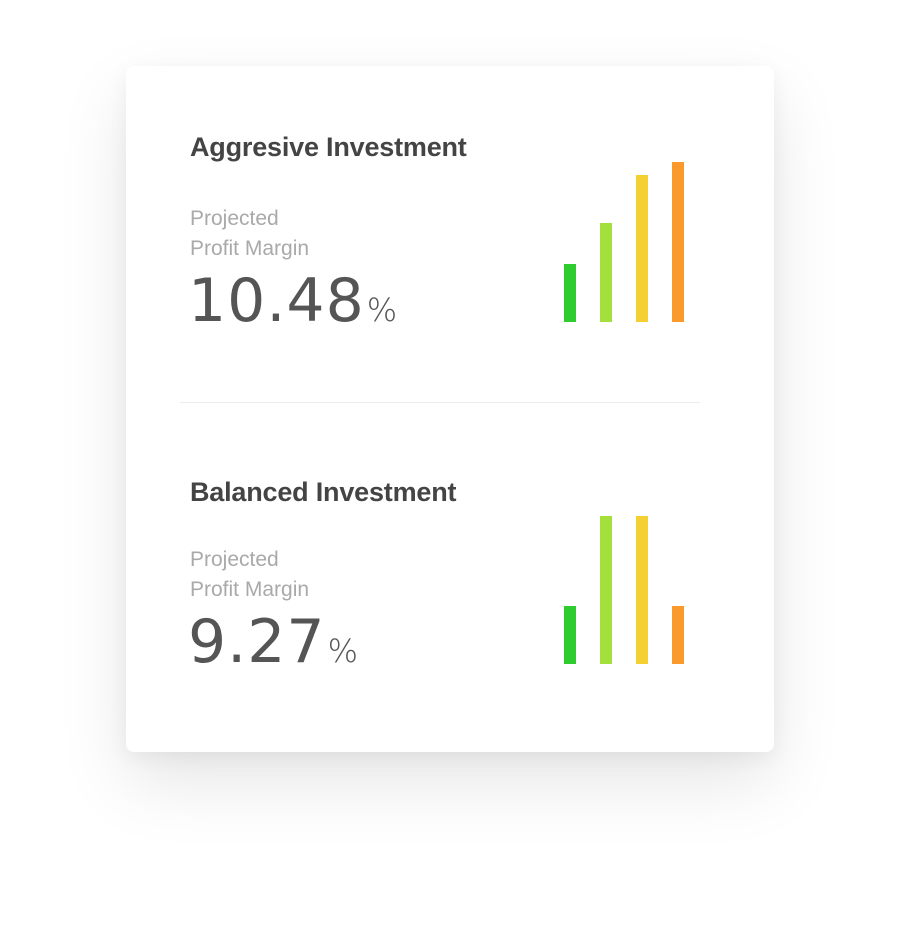 Image resolution: width=900 pixels, height=938 pixels. Describe the element at coordinates (257, 642) in the screenshot. I see `metric-value-number: 9.27` at that location.